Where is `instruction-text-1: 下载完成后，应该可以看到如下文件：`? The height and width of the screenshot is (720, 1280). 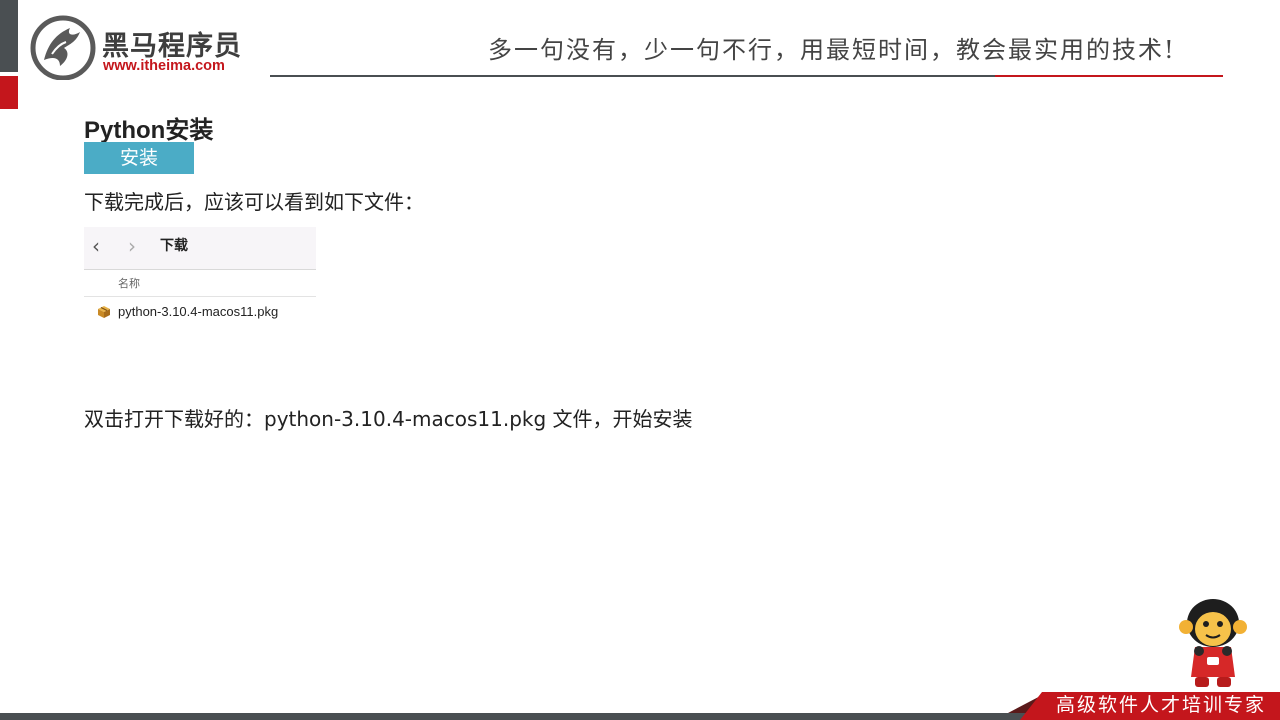
instruction-text-1: 下载完成后，应该可以看到如下文件： is located at coordinates (254, 202).